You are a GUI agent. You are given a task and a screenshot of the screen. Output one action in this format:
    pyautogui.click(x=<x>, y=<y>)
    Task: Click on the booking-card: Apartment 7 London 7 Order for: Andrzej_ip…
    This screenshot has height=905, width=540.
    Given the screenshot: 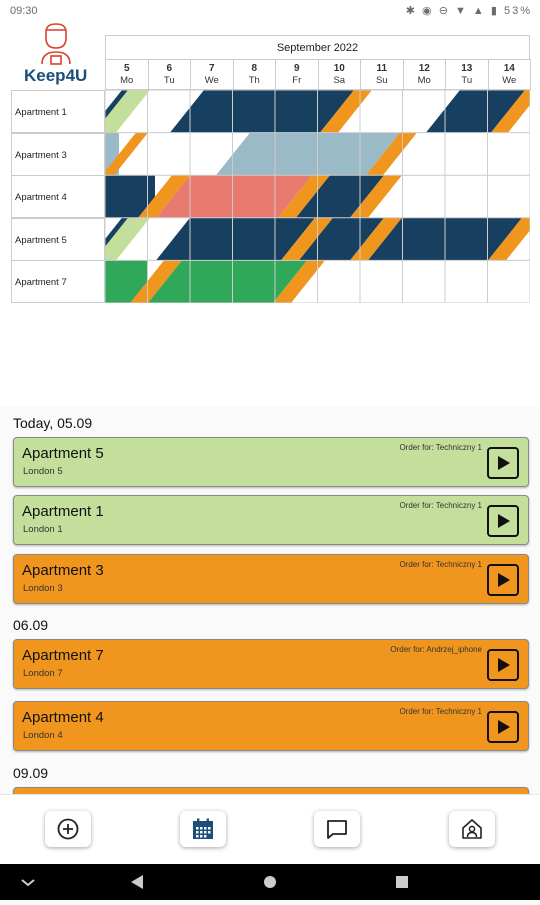 What is the action you would take?
    pyautogui.click(x=271, y=664)
    